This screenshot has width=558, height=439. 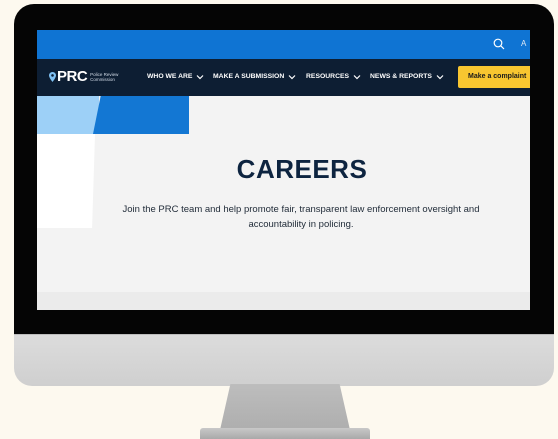 What do you see at coordinates (52, 76) in the screenshot?
I see `location-pin-icon` at bounding box center [52, 76].